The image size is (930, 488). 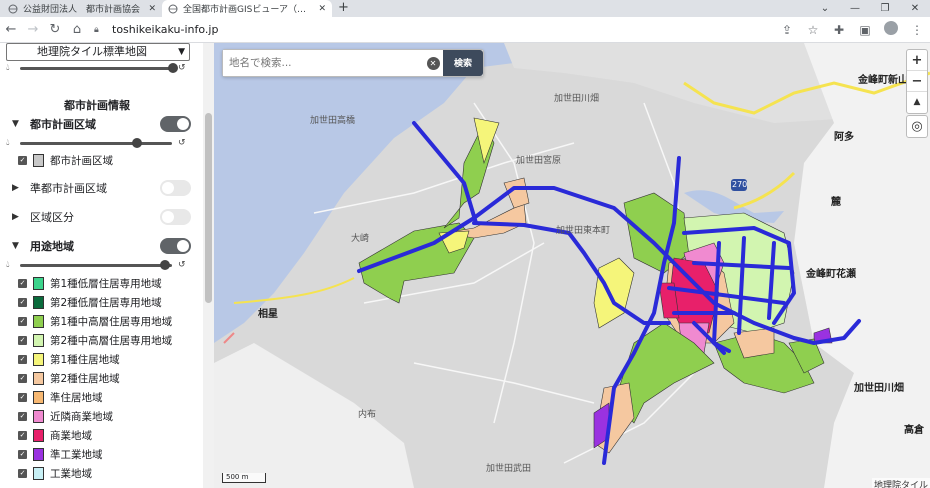 What do you see at coordinates (69, 359) in the screenshot?
I see `legend-item-zoning: ✓ 第1種住居地域` at bounding box center [69, 359].